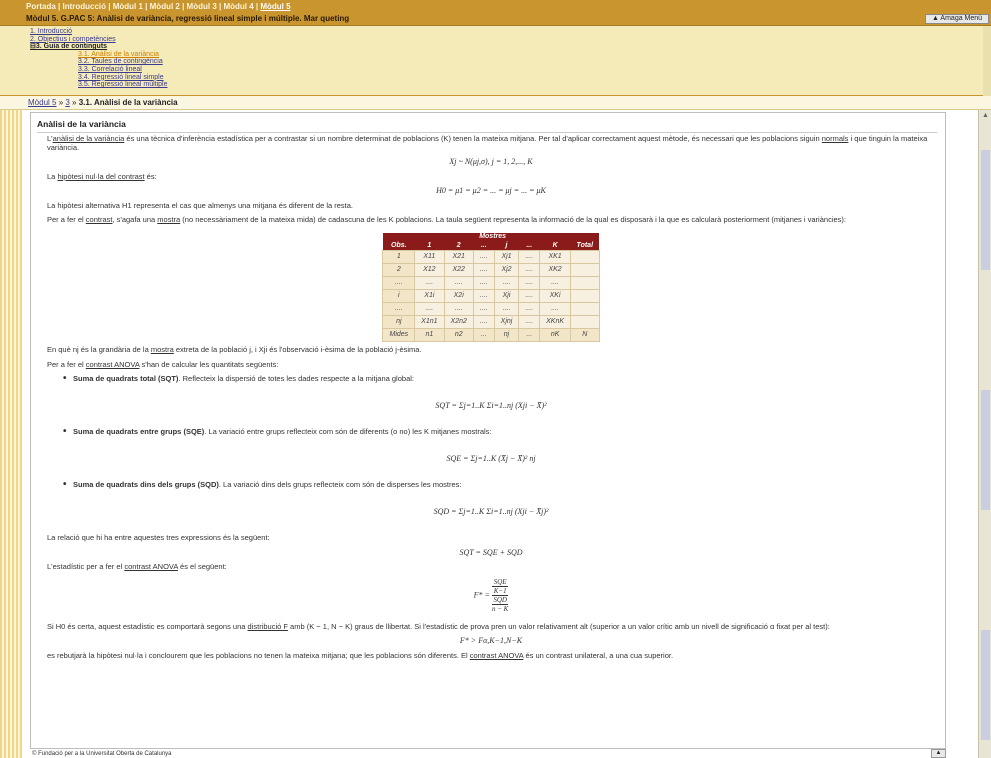 The height and width of the screenshot is (758, 991). What do you see at coordinates (99, 70) in the screenshot?
I see `toc-correlacio-lineal: 3.3. Correlació lineal` at bounding box center [99, 70].